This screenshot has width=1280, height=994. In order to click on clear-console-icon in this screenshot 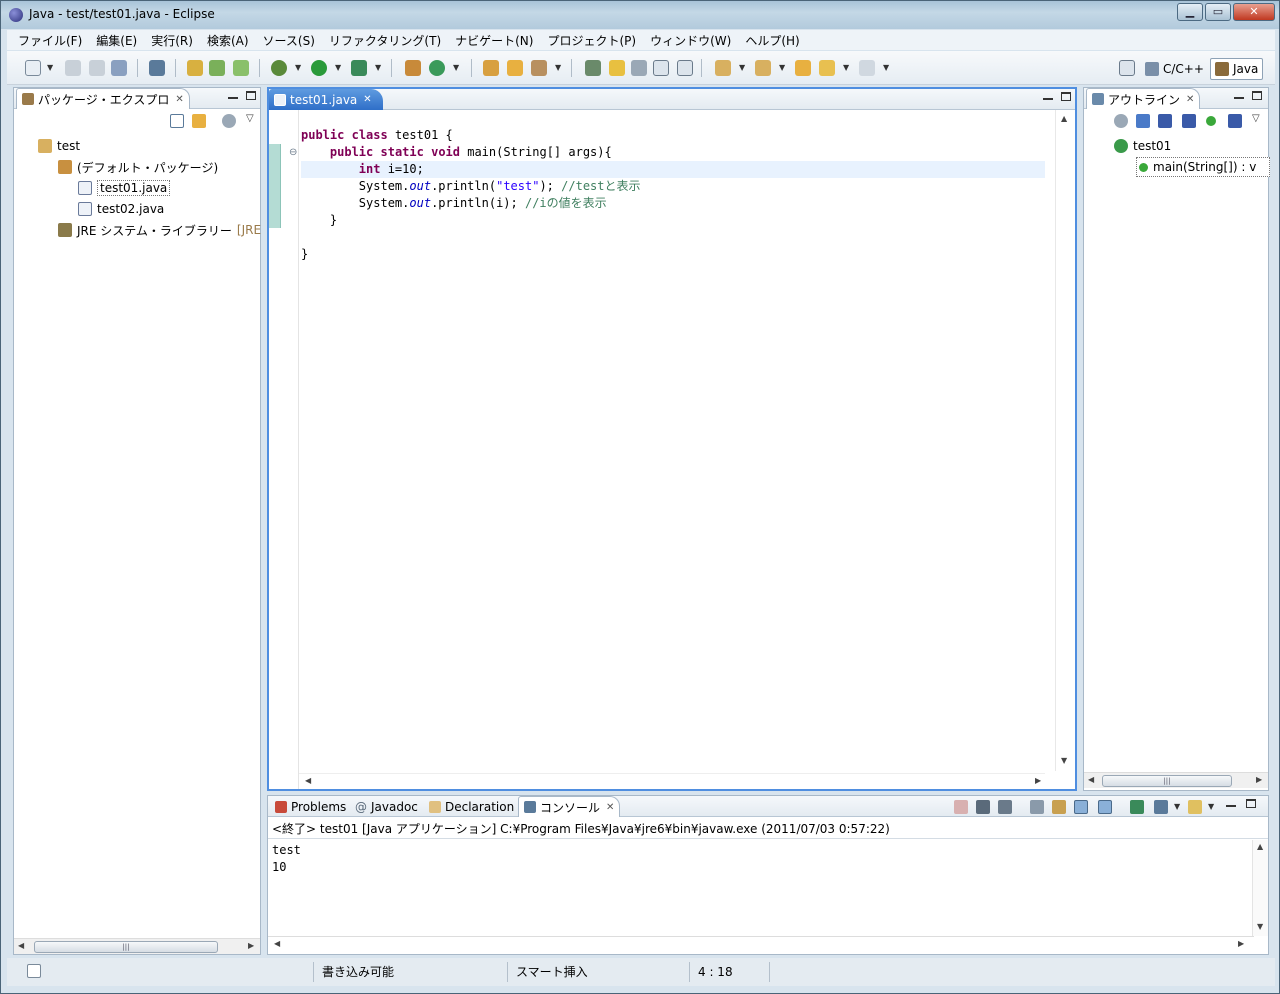, I will do `click(1037, 807)`.